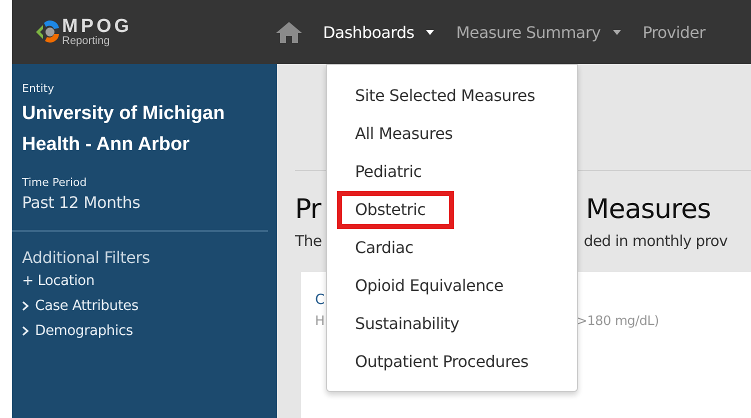 The image size is (751, 418). Describe the element at coordinates (39, 88) in the screenshot. I see `entity-label: Entity` at that location.